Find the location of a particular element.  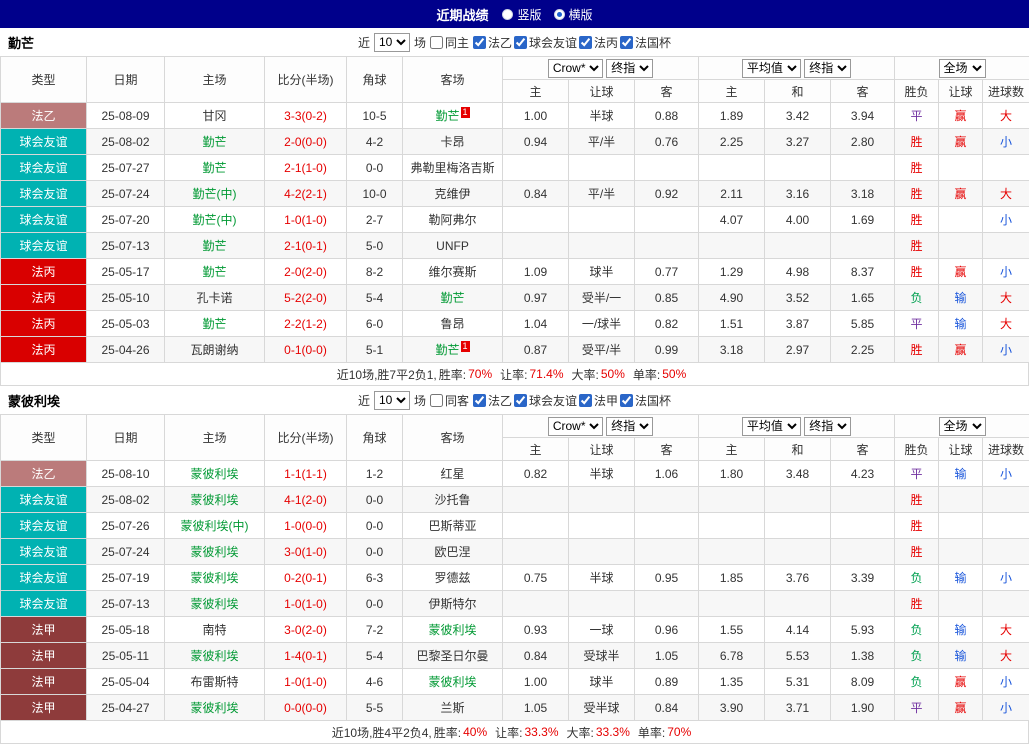

asian-home-odds is located at coordinates (536, 604).